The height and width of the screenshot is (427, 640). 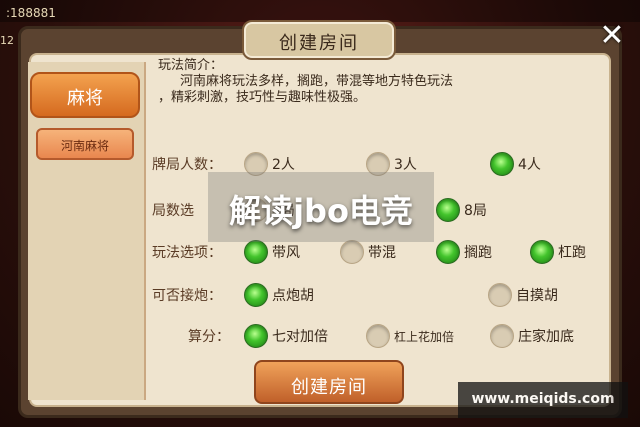 I want to click on left-readout: 12, so click(x=7, y=40).